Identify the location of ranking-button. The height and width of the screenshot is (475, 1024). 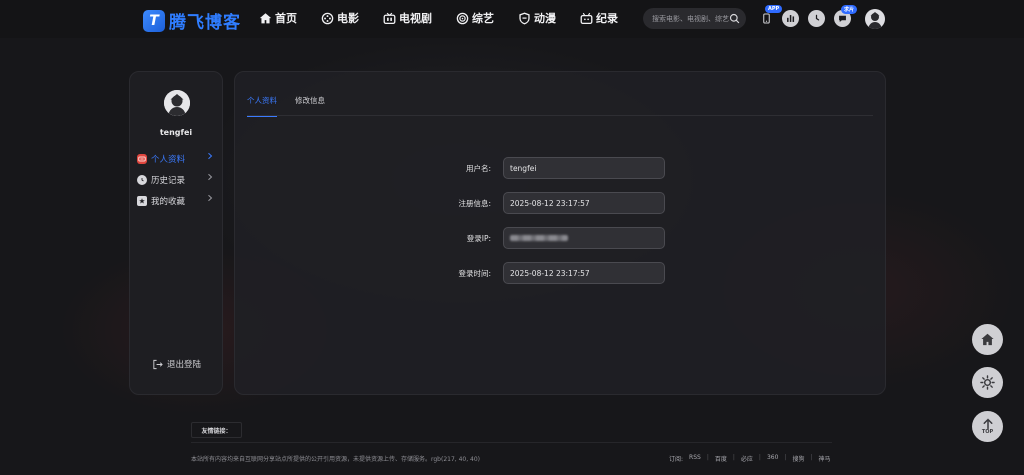
(790, 18).